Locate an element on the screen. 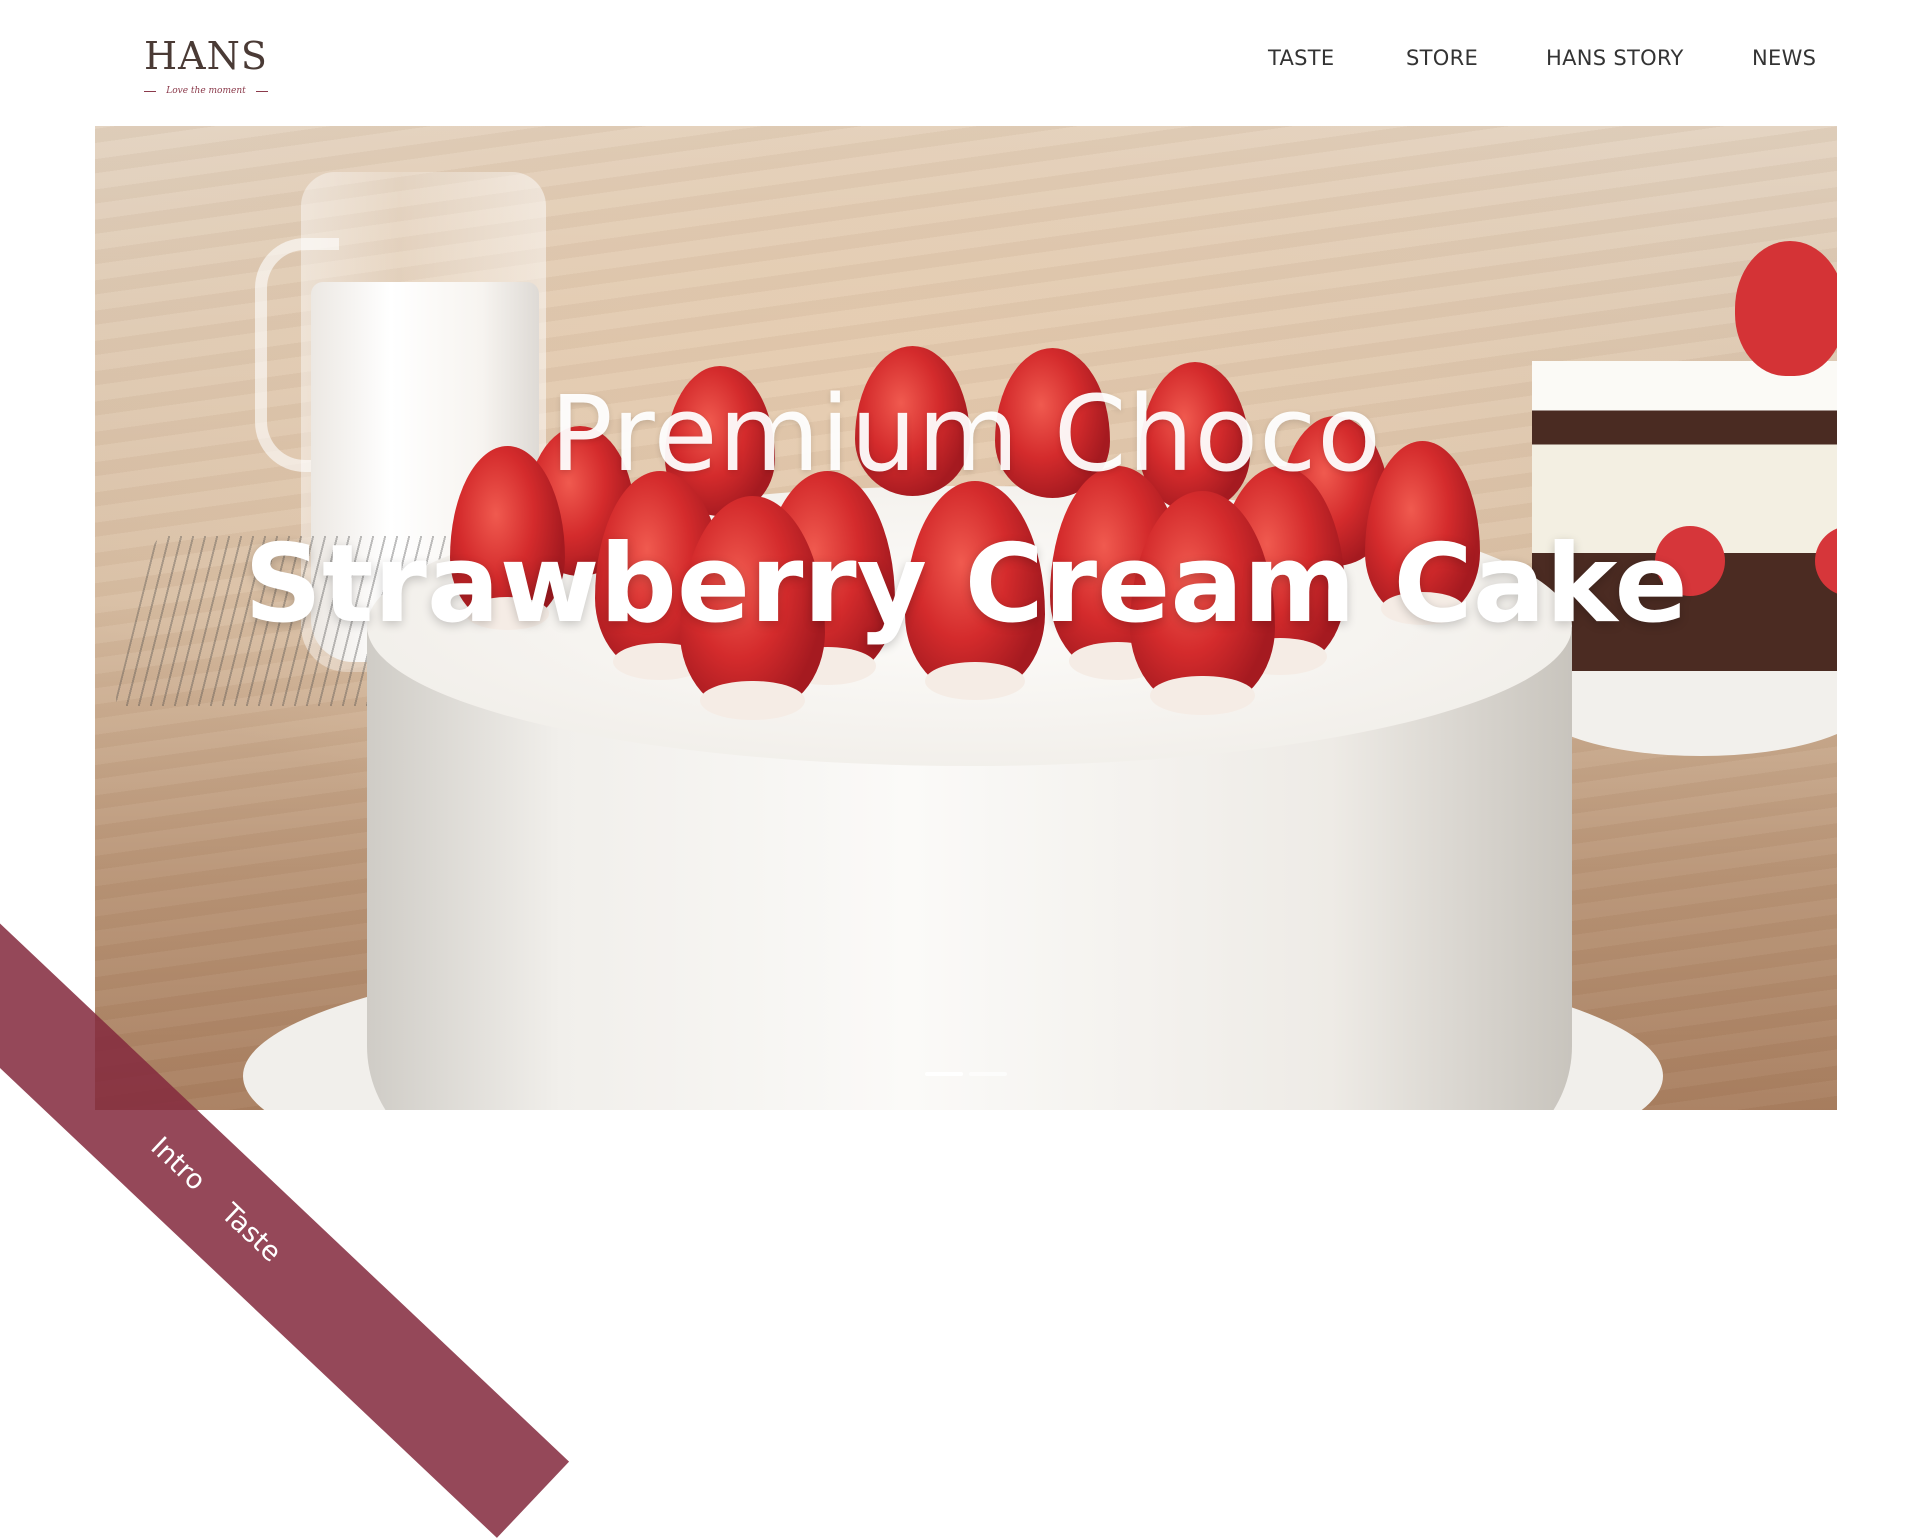  nav-store: STORE is located at coordinates (1442, 58).